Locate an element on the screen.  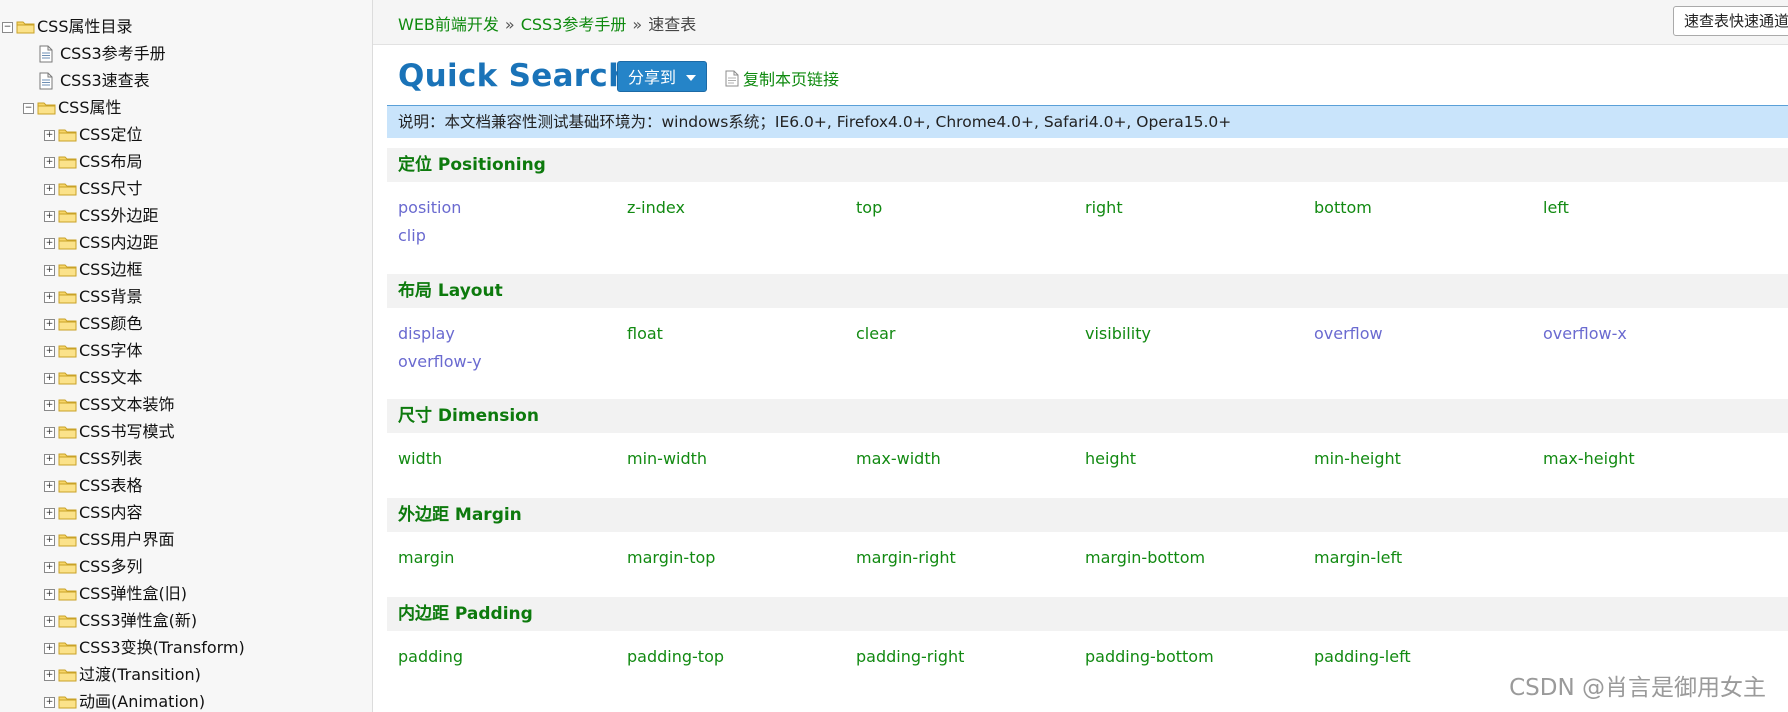
property-link-top: top is located at coordinates (869, 207).